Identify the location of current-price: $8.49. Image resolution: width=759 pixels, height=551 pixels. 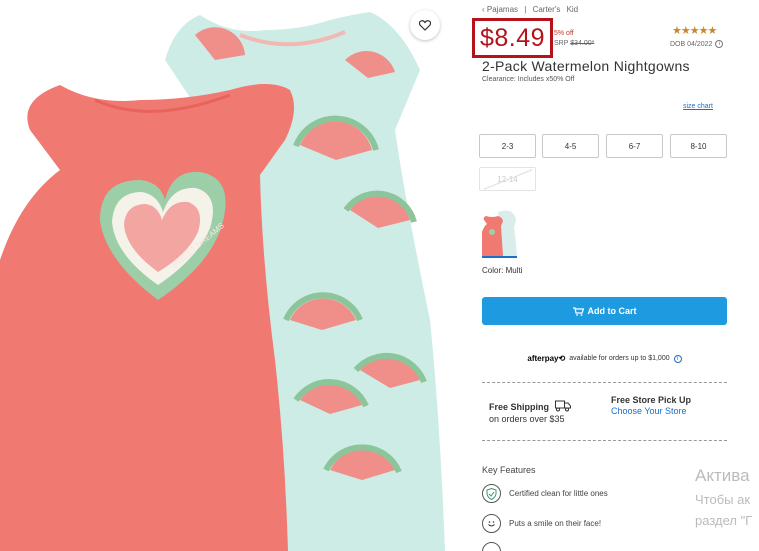
(512, 37).